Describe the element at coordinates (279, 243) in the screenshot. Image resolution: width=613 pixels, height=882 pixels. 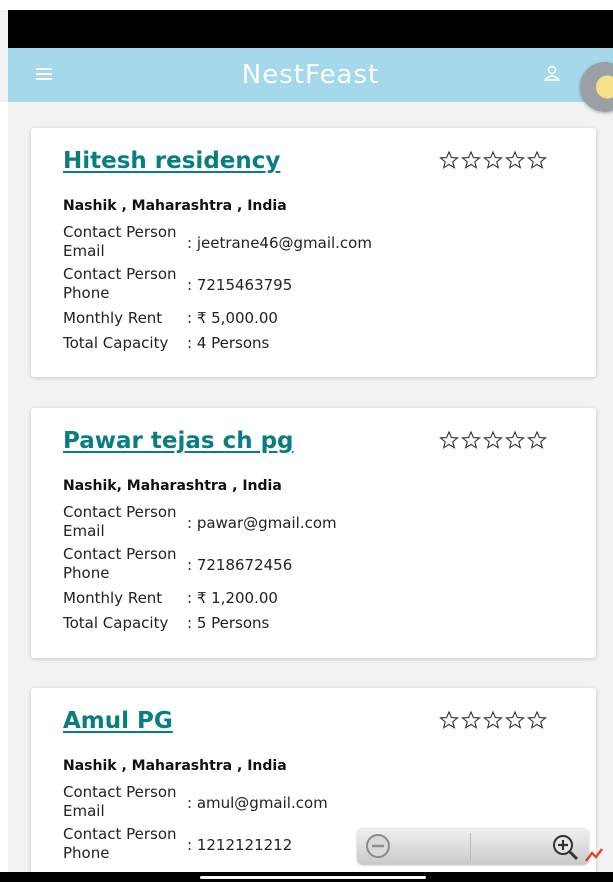
I see `email-value: : jeetrane46@gmail.com` at that location.